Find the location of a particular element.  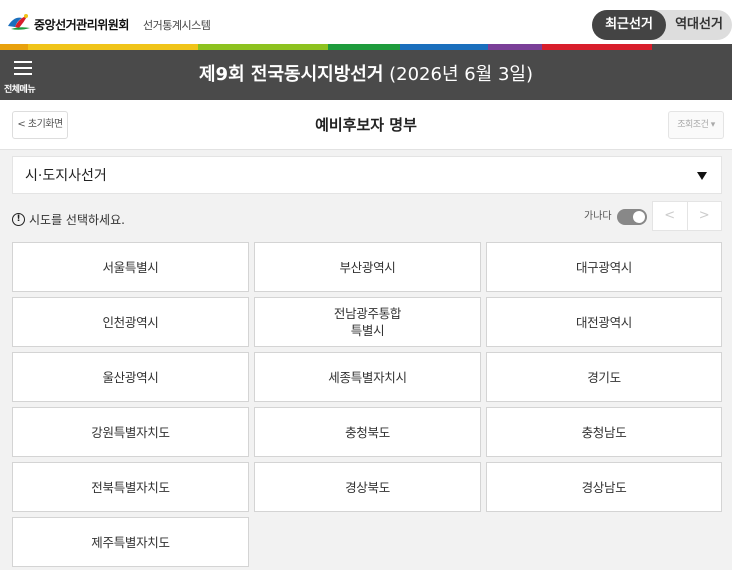

top-bar: 중앙선거관리위원회 선거통계시스템 최근선거 역대선거 is located at coordinates (366, 22).